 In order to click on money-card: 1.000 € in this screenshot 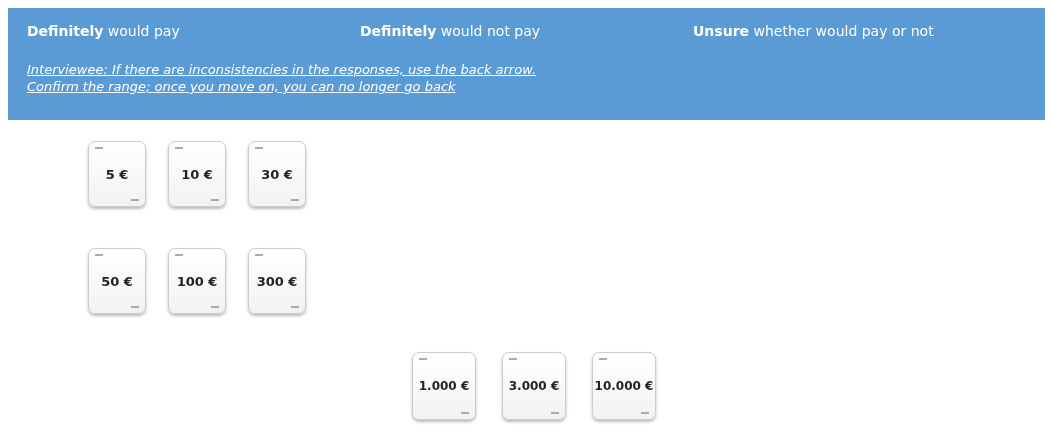, I will do `click(444, 386)`.